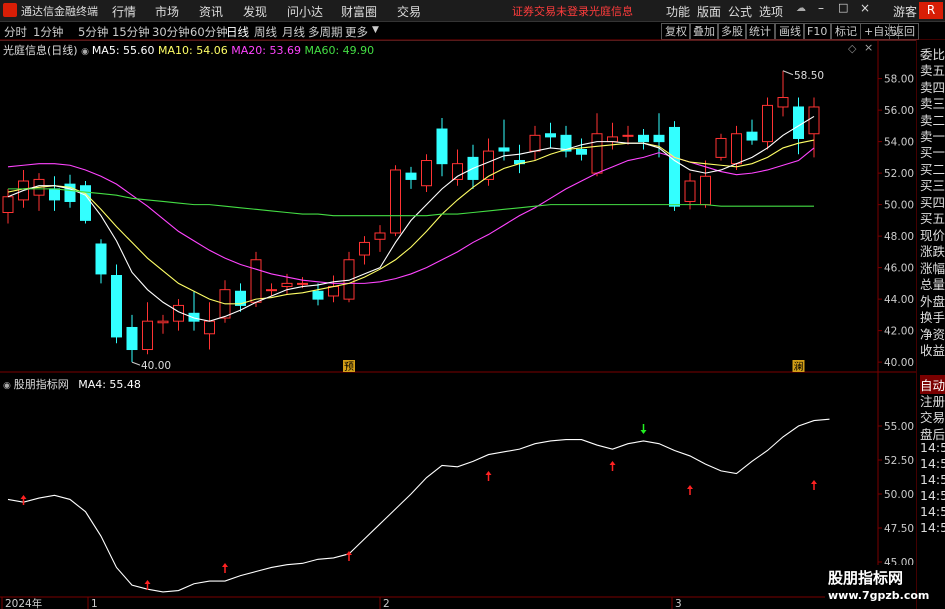  Describe the element at coordinates (899, 174) in the screenshot. I see `y-tick-label: 52.00` at that location.